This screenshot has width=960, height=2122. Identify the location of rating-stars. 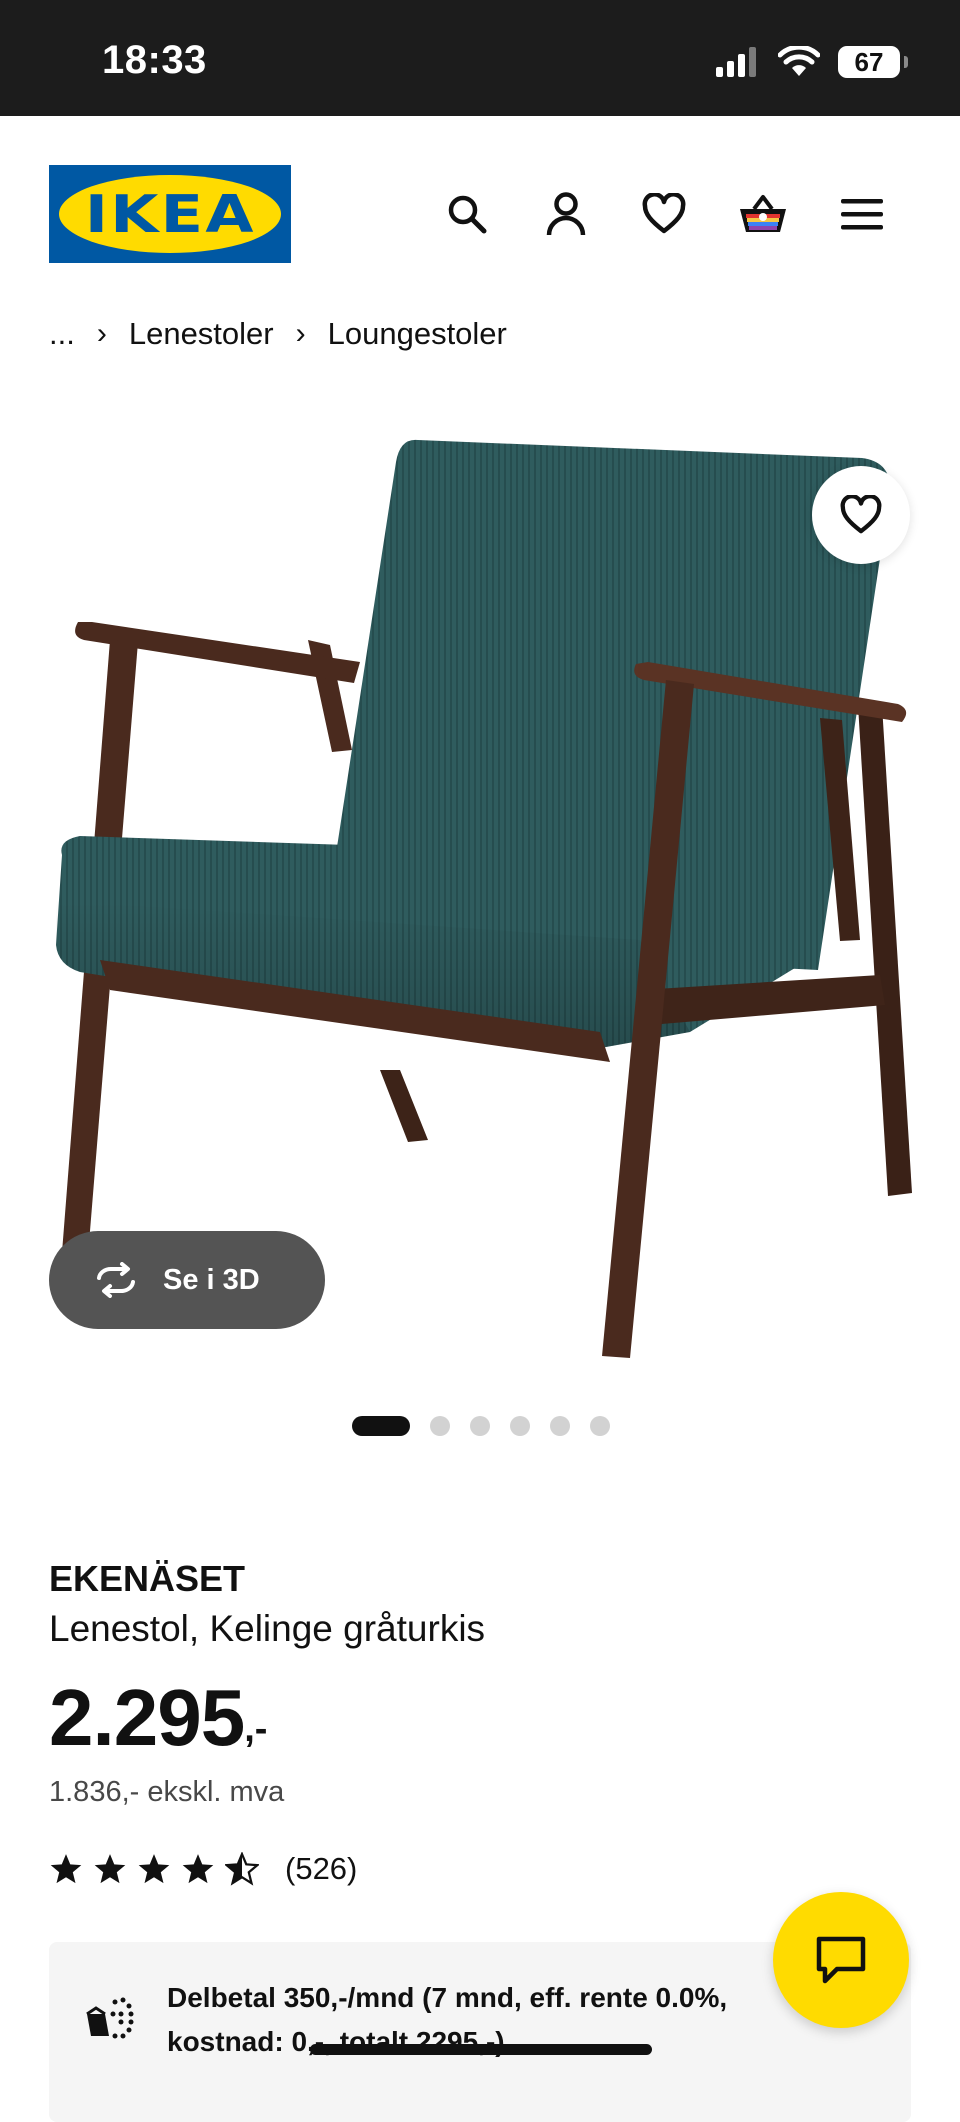
(154, 1869).